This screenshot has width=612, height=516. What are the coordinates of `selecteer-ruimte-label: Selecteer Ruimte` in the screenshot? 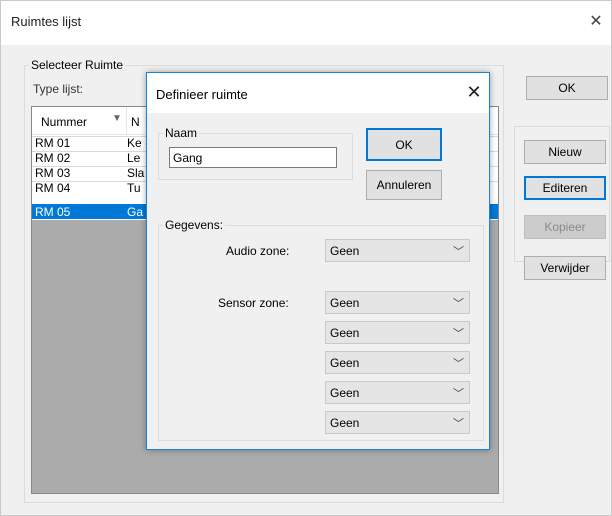 It's located at (77, 65).